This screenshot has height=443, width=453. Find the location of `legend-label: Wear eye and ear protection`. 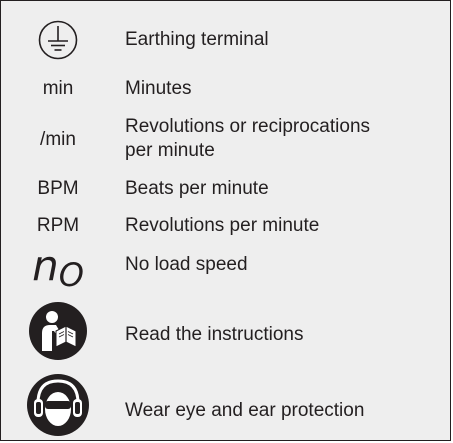

legend-label: Wear eye and ear protection is located at coordinates (245, 410).